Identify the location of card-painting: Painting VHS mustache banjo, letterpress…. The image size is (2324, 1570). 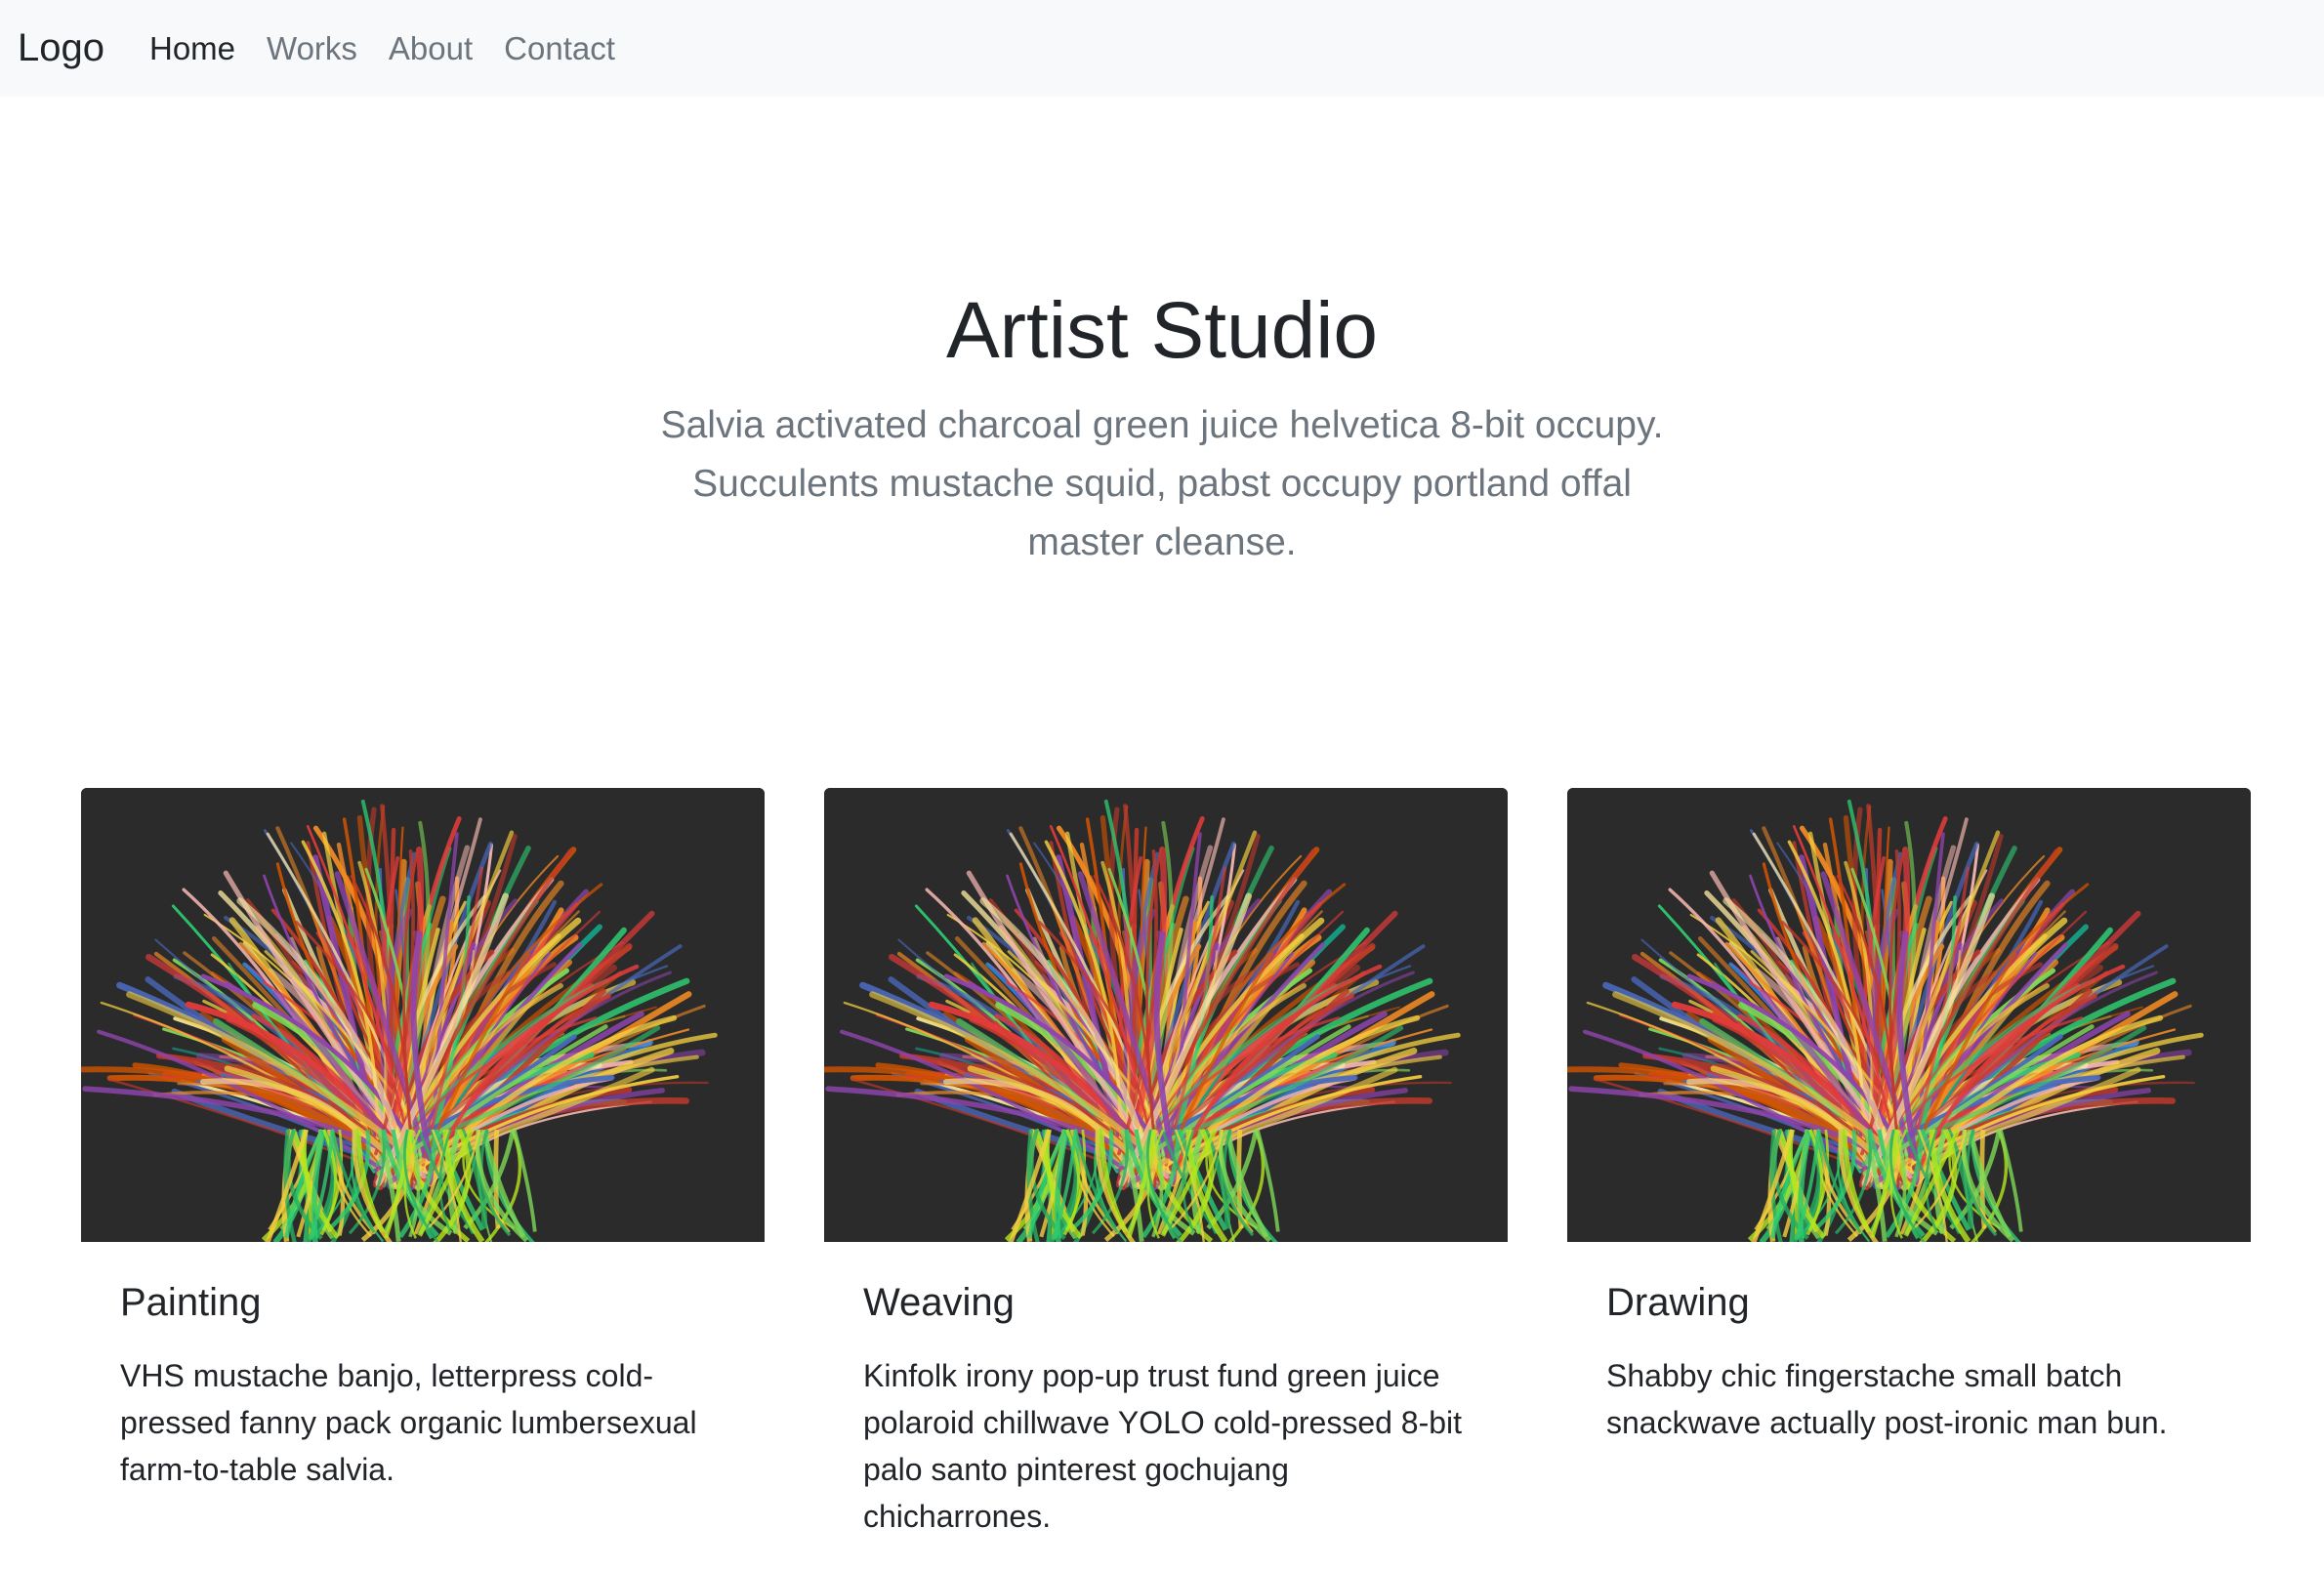
(423, 1164).